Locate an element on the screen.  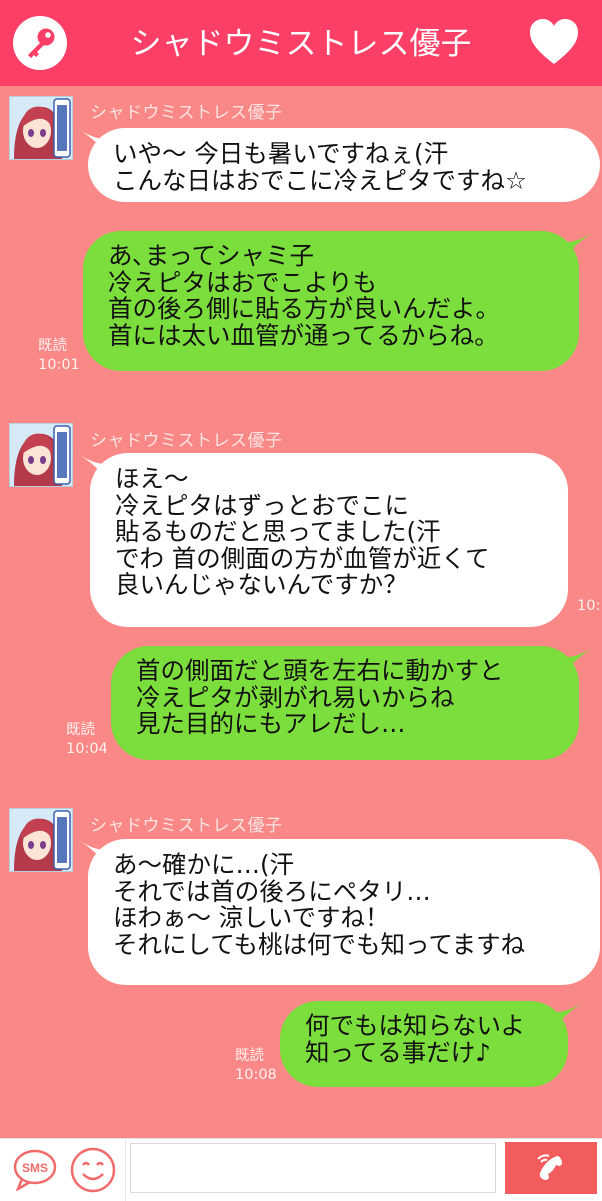
message-bubble-received: いや〜 今日も暑いですねぇ(汗 こんな日はおでこに冷えピタですね☆ is located at coordinates (344, 165).